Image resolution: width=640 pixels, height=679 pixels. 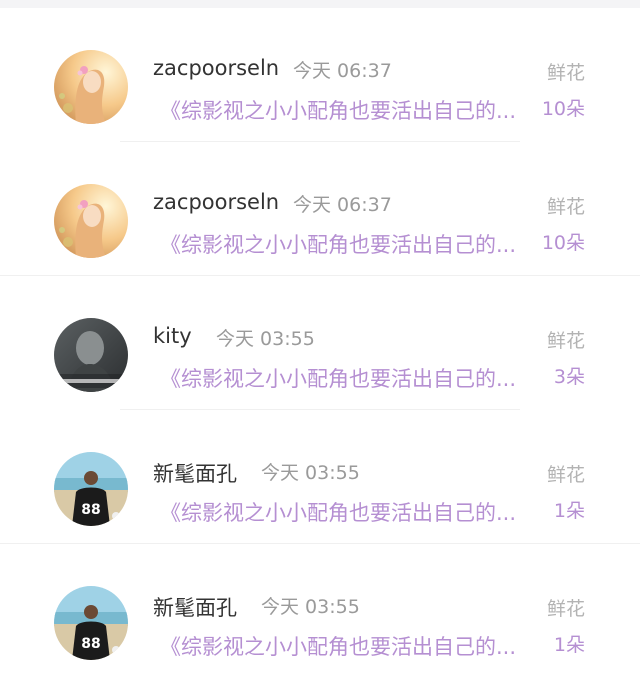 What do you see at coordinates (569, 377) in the screenshot?
I see `gift-count: 3朵` at bounding box center [569, 377].